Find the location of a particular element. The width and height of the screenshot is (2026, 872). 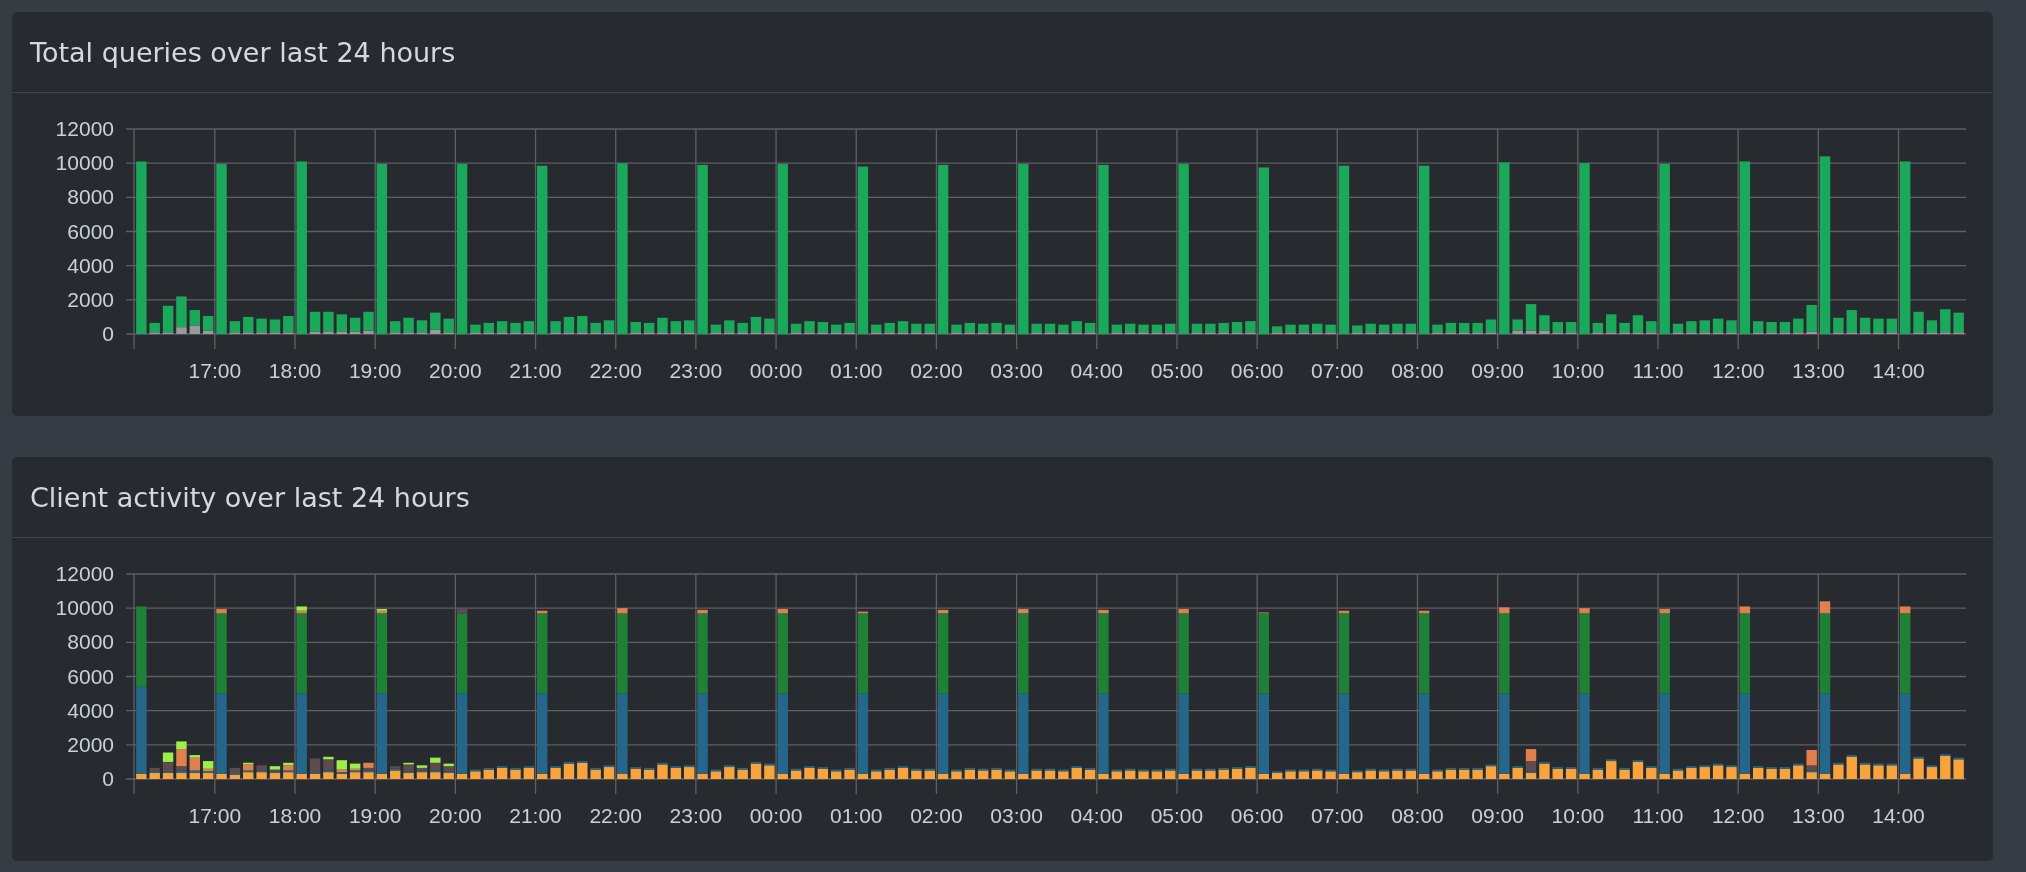

card-title: Client activity over last 24 hours is located at coordinates (250, 497).